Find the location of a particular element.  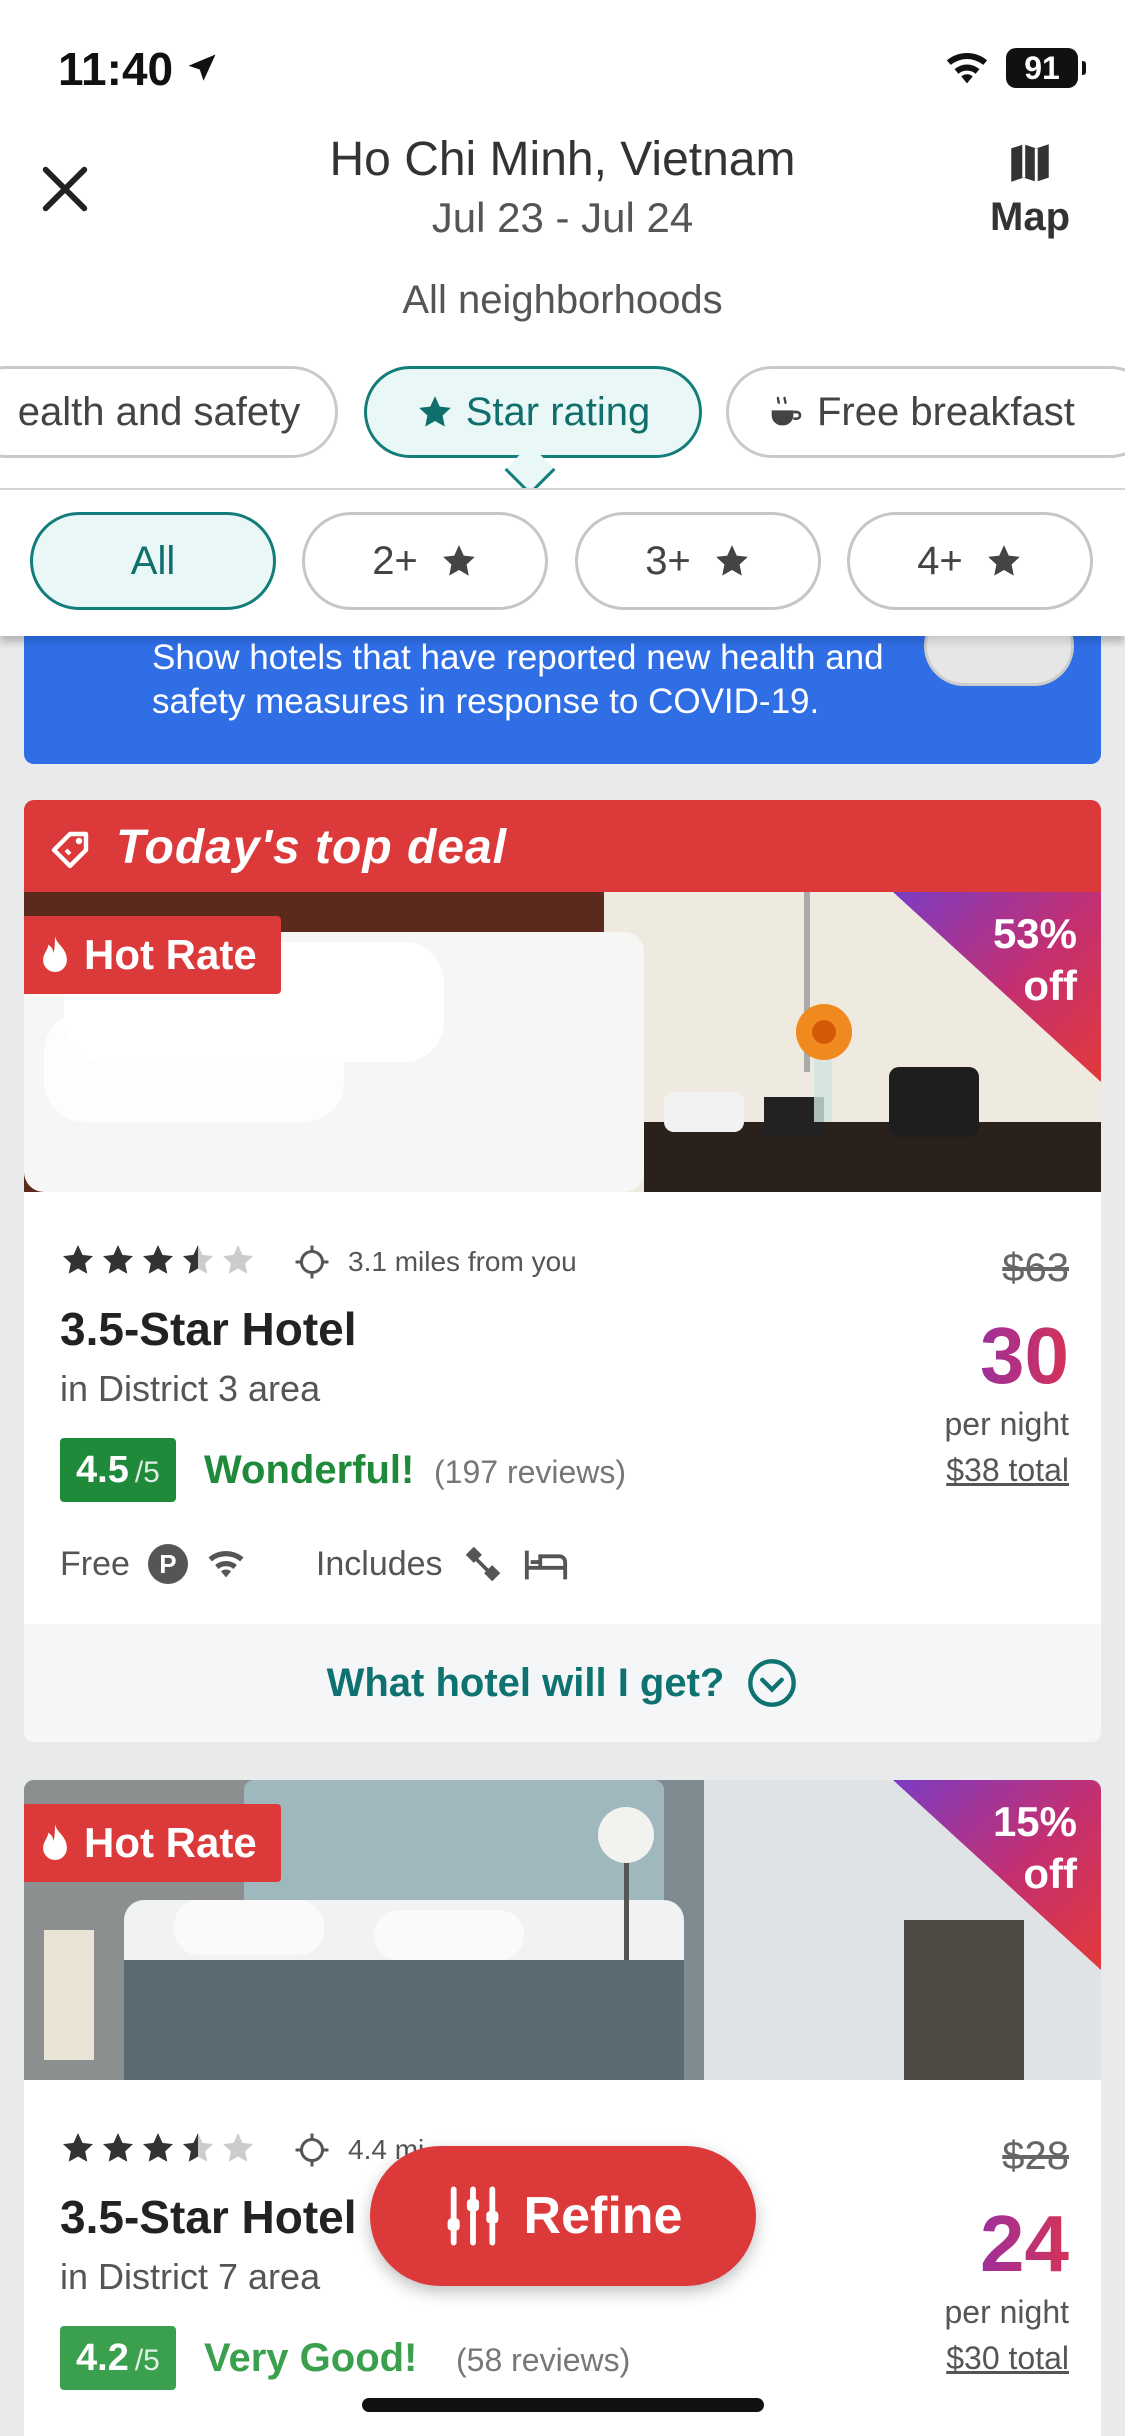

star-filter-label: 4+ is located at coordinates (940, 560).